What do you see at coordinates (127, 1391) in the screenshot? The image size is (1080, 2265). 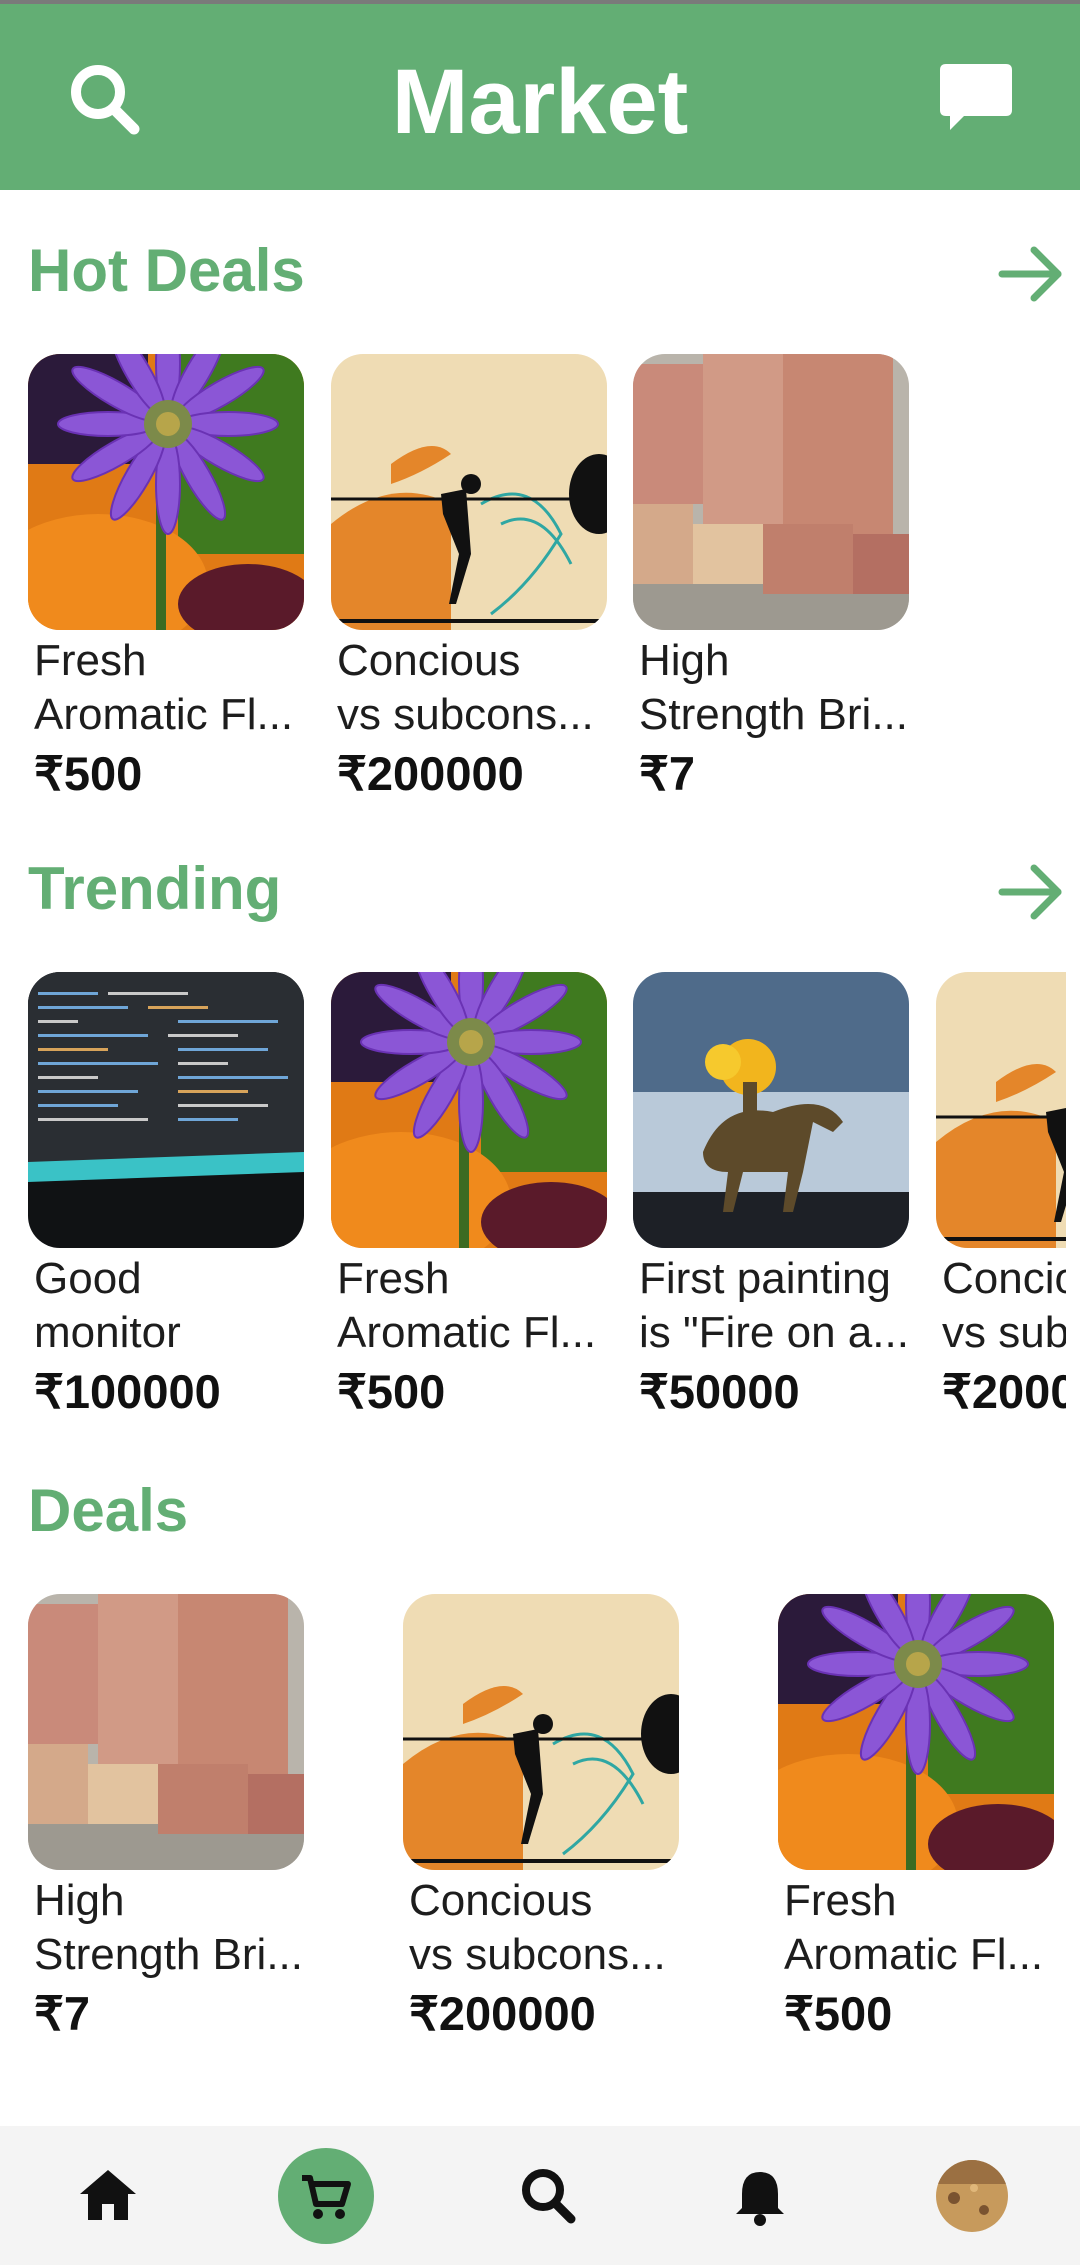 I see `product-price: ₹100000` at bounding box center [127, 1391].